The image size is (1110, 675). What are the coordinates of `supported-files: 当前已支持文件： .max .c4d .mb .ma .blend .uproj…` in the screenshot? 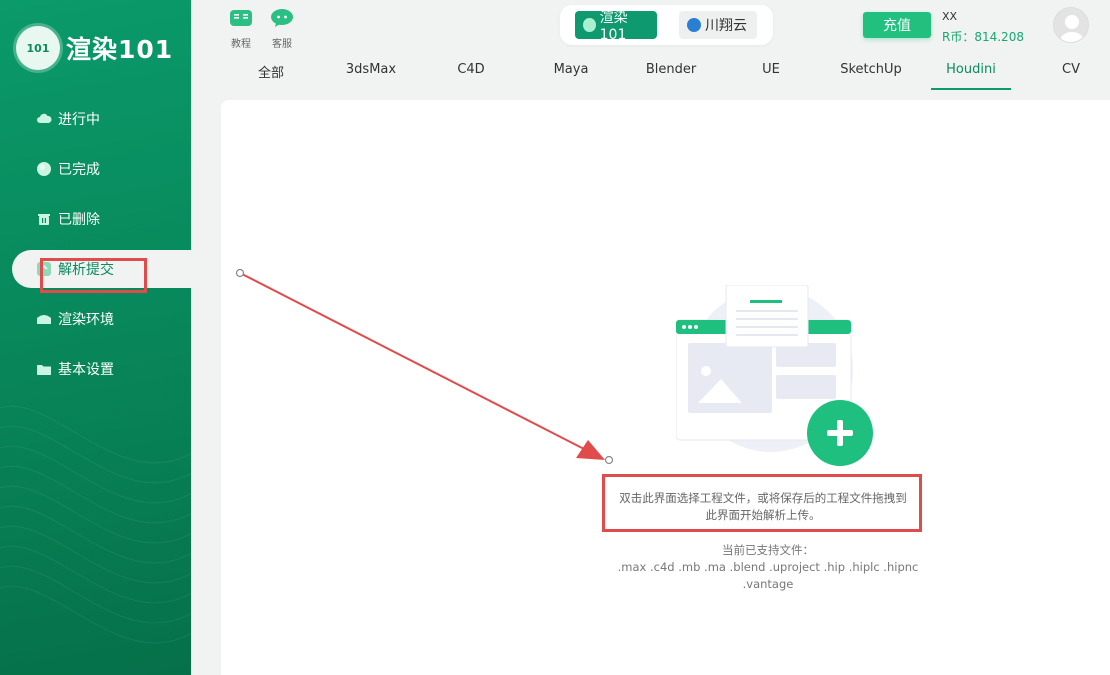 It's located at (768, 567).